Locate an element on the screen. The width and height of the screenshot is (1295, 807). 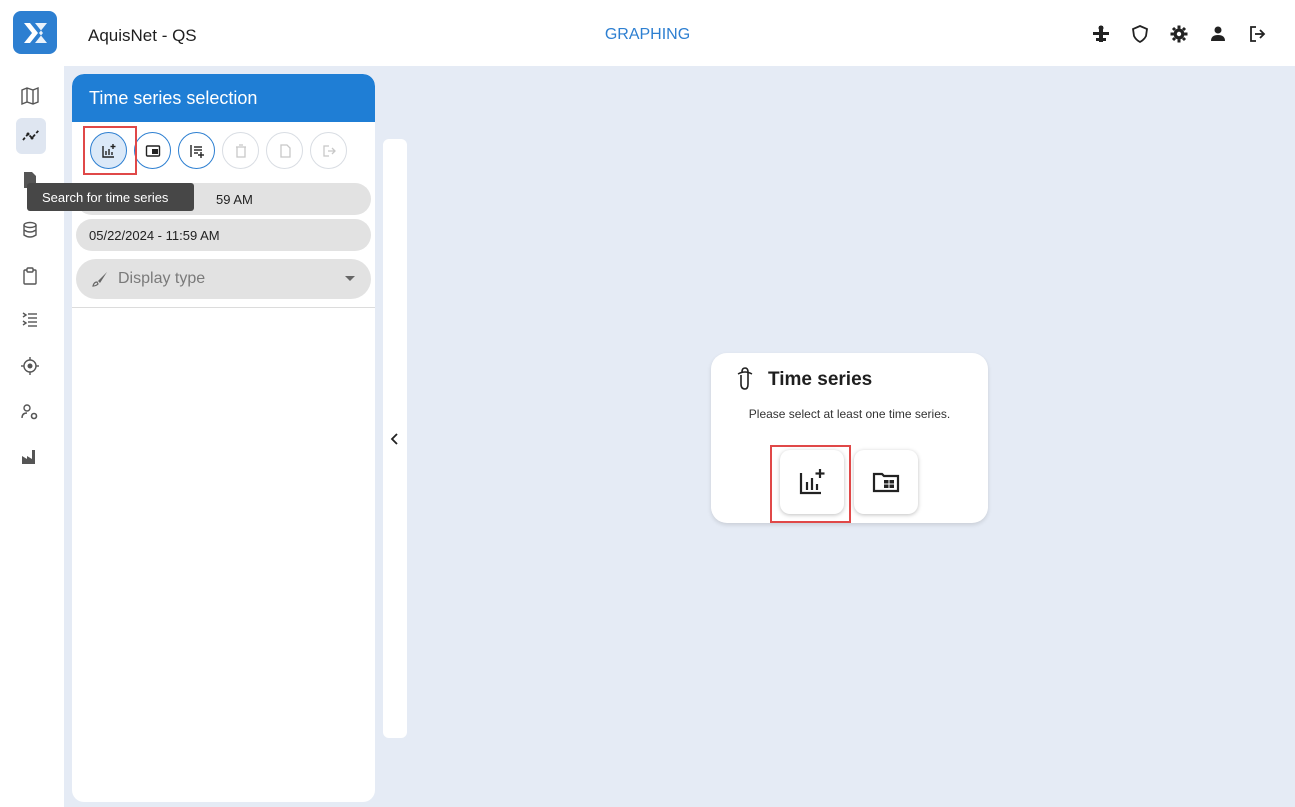
page-title: GRAPHING is located at coordinates (647, 34).